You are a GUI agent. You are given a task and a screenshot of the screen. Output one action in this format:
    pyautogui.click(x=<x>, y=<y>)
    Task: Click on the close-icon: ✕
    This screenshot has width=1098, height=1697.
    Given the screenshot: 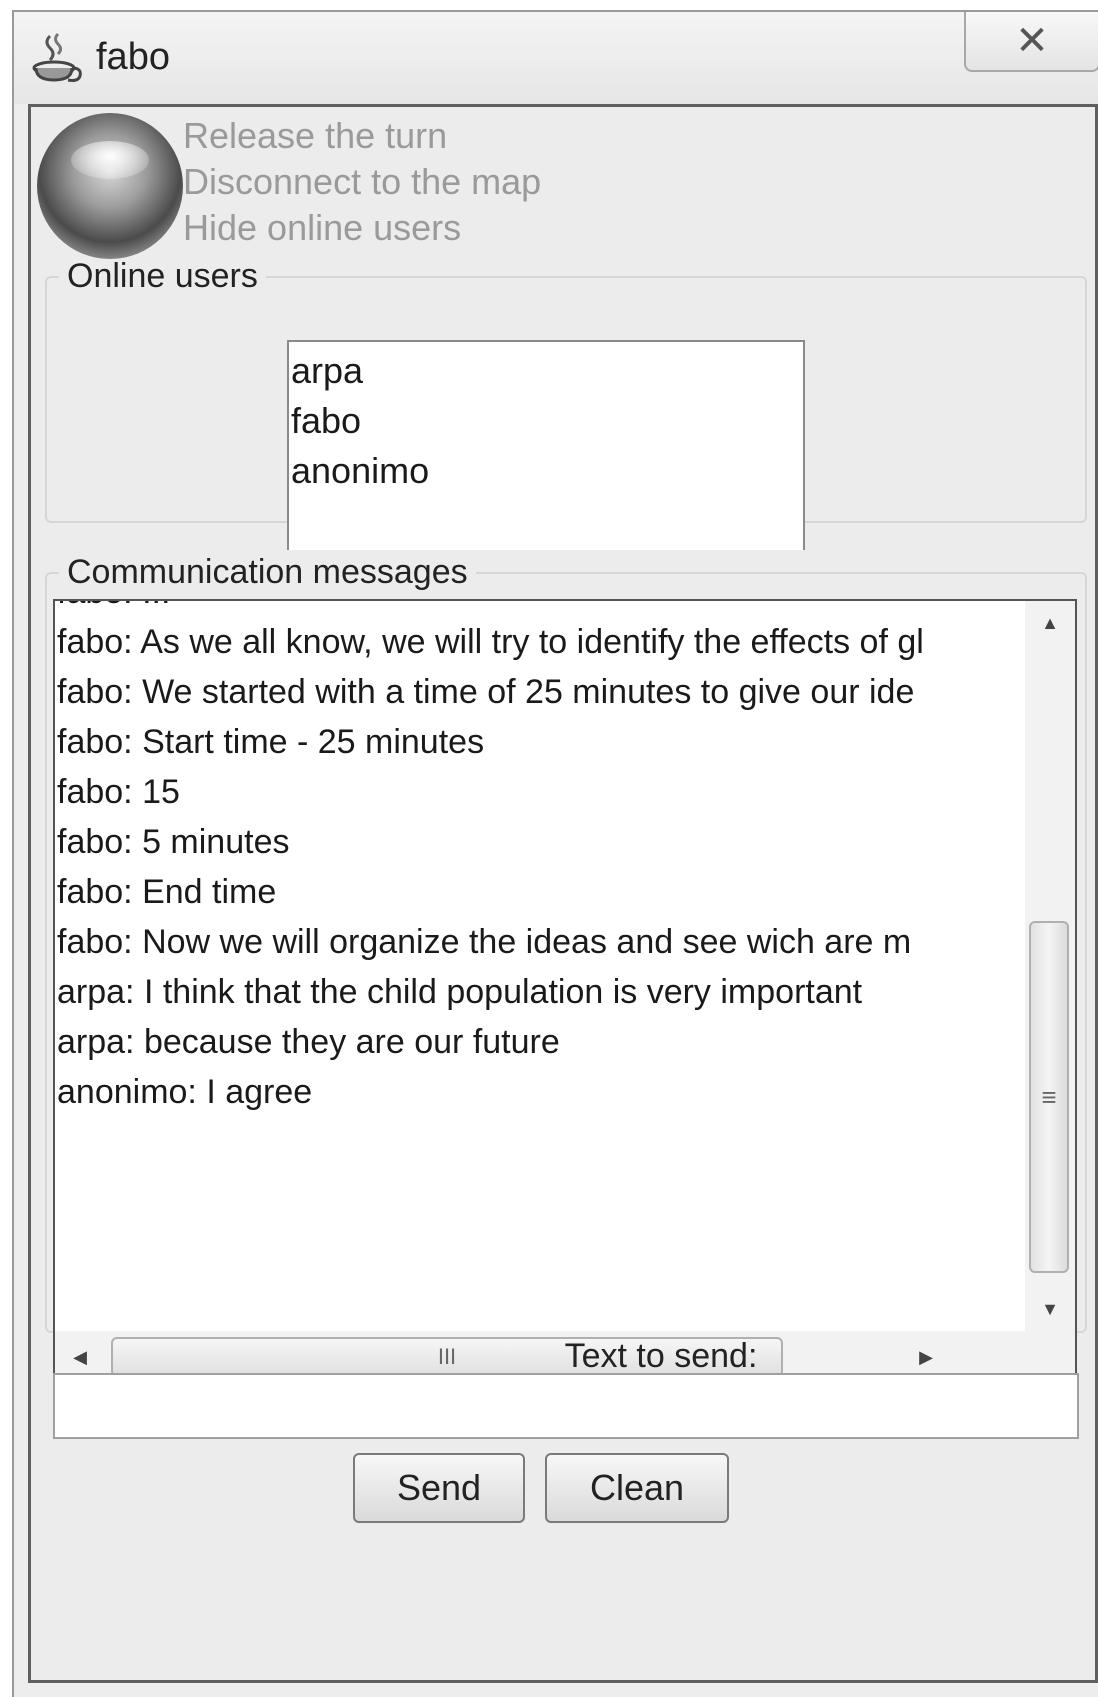 What is the action you would take?
    pyautogui.click(x=1032, y=41)
    